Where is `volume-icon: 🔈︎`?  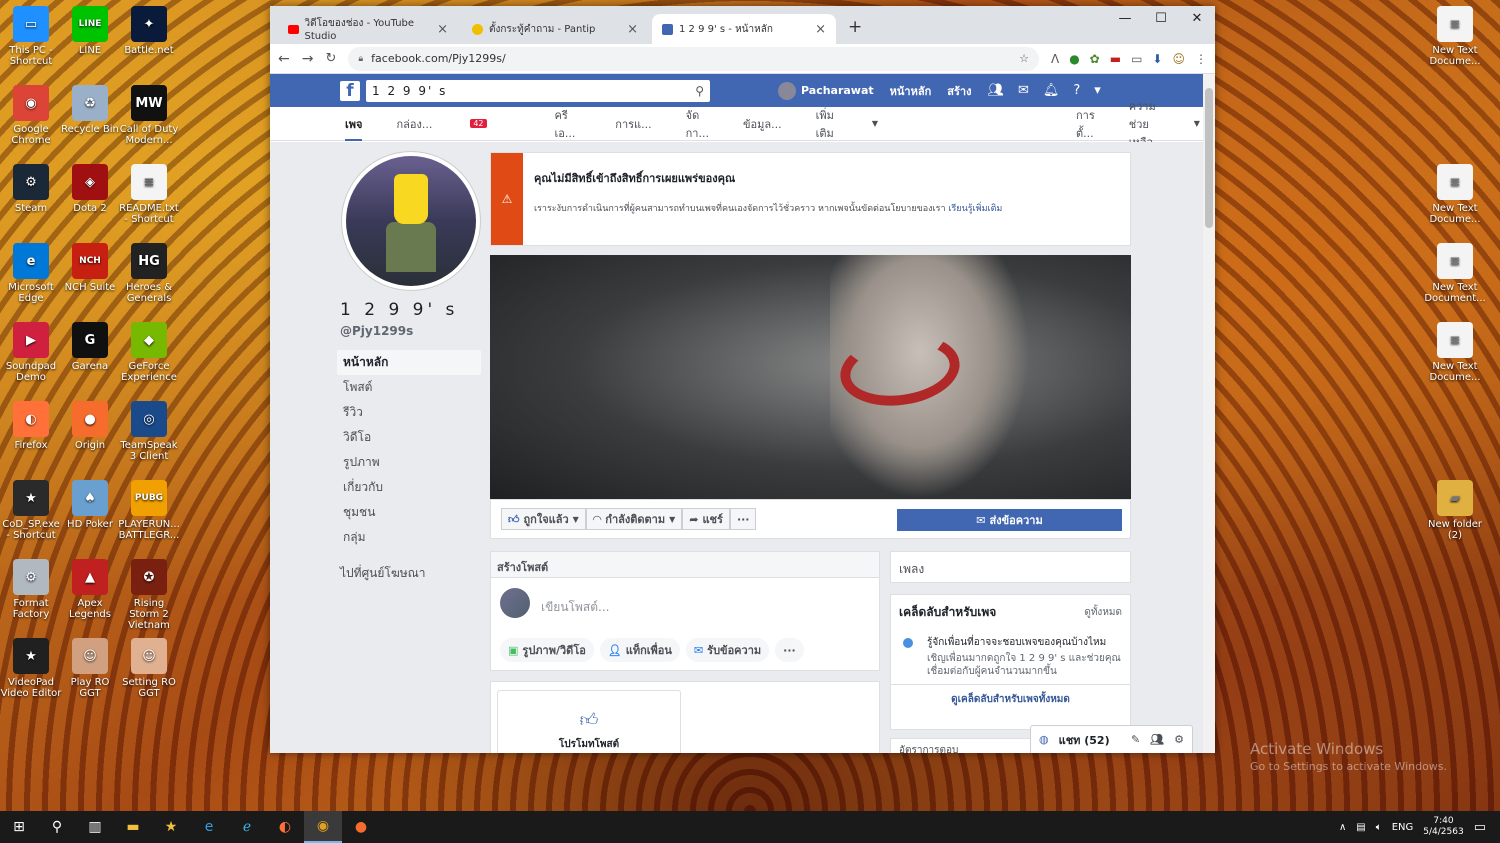
volume-icon: 🔈︎ is located at coordinates (1379, 827).